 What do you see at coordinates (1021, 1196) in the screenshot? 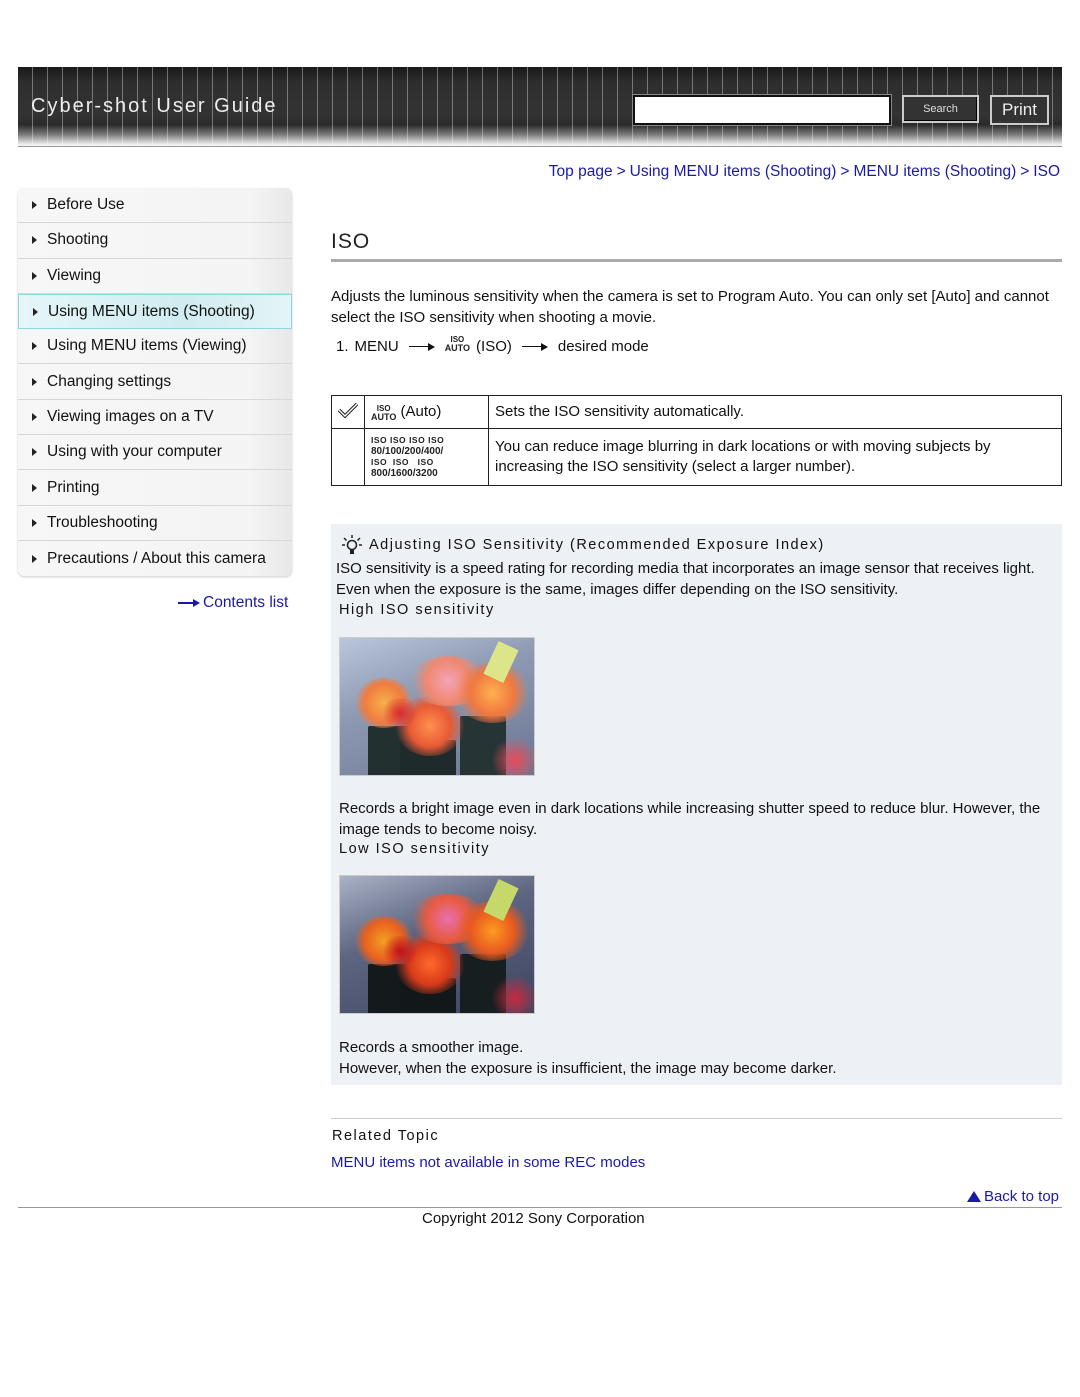
I see `back-to-top-label: Back to top` at bounding box center [1021, 1196].